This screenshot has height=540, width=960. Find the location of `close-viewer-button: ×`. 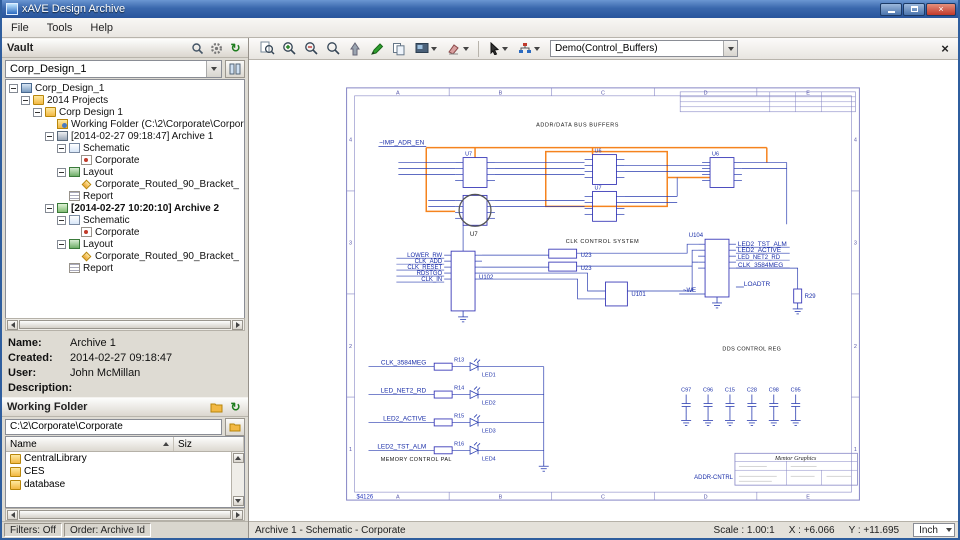

close-viewer-button: × is located at coordinates (945, 49).